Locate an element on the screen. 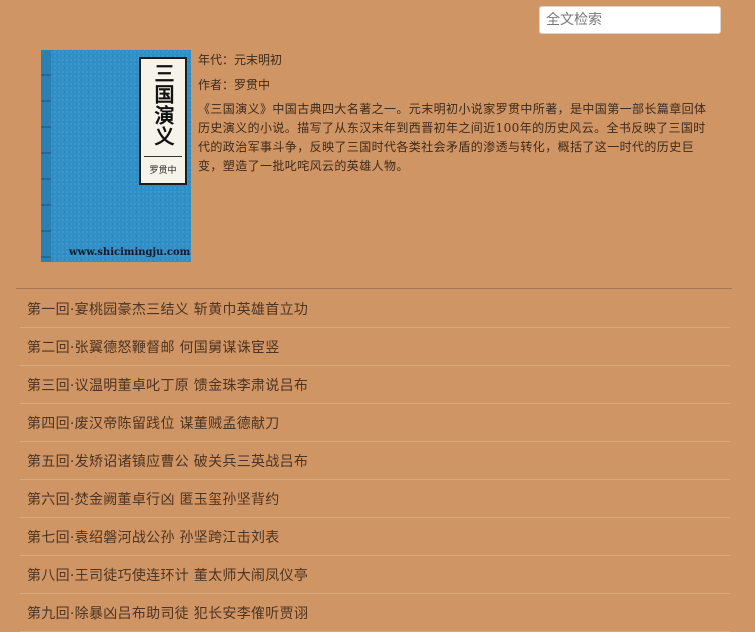 This screenshot has width=755, height=632. chapter-item: 第一回·宴桃园豪杰三结义 斩黄巾英雄首立功 is located at coordinates (375, 309).